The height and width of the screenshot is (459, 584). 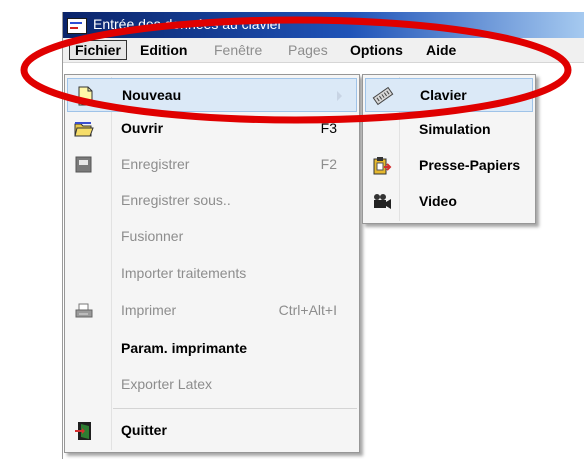 I want to click on new-document-icon, so click(x=85, y=96).